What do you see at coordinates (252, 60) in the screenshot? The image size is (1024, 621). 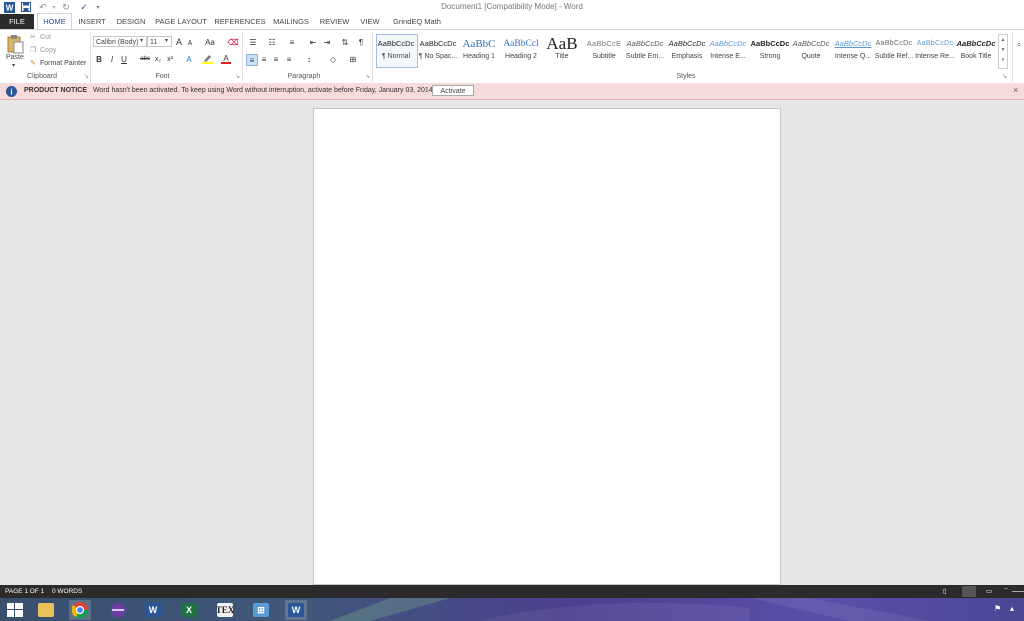 I see `align-left-icon: ≡` at bounding box center [252, 60].